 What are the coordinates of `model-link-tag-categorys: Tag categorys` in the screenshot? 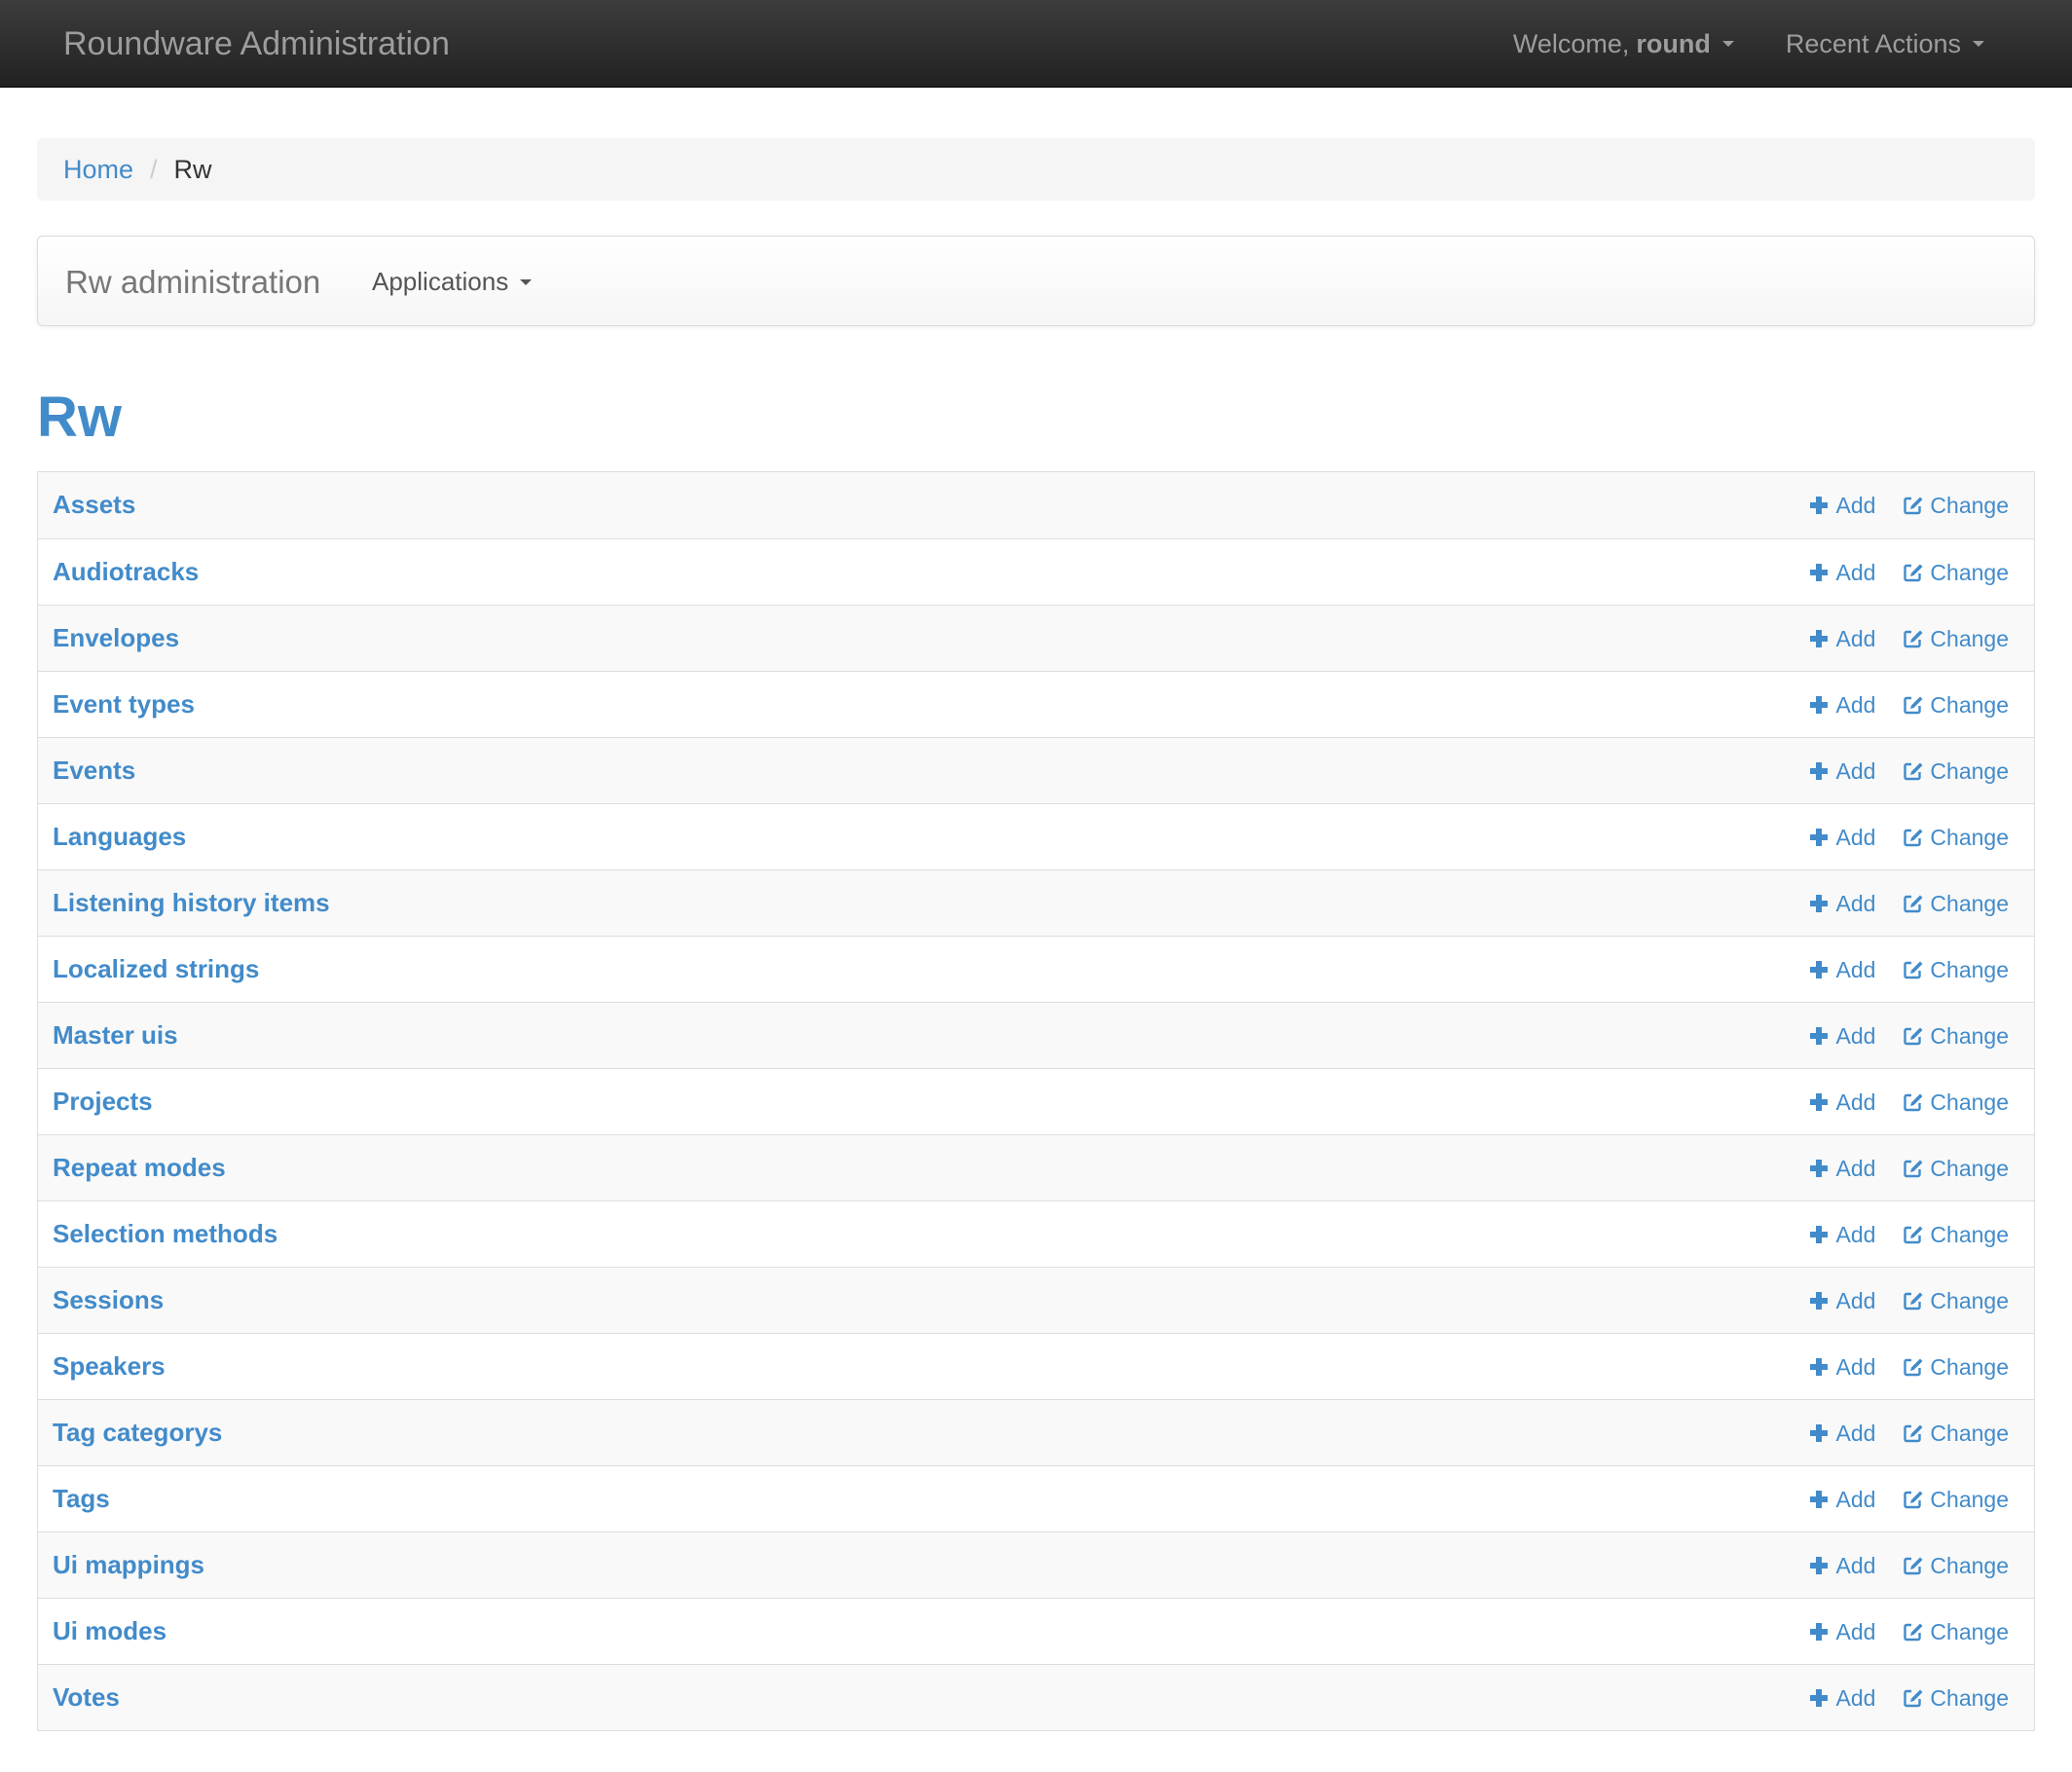 It's located at (137, 1433).